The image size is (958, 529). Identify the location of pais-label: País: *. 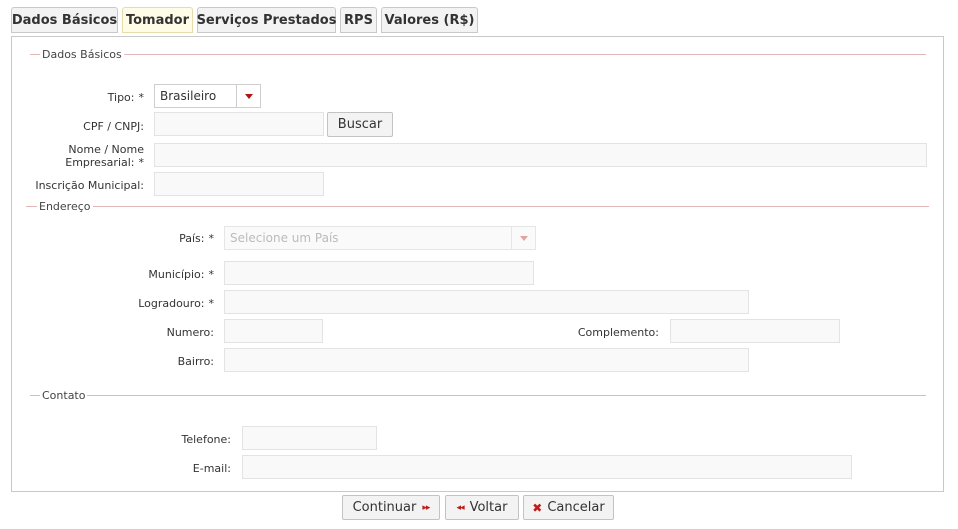
(196, 238).